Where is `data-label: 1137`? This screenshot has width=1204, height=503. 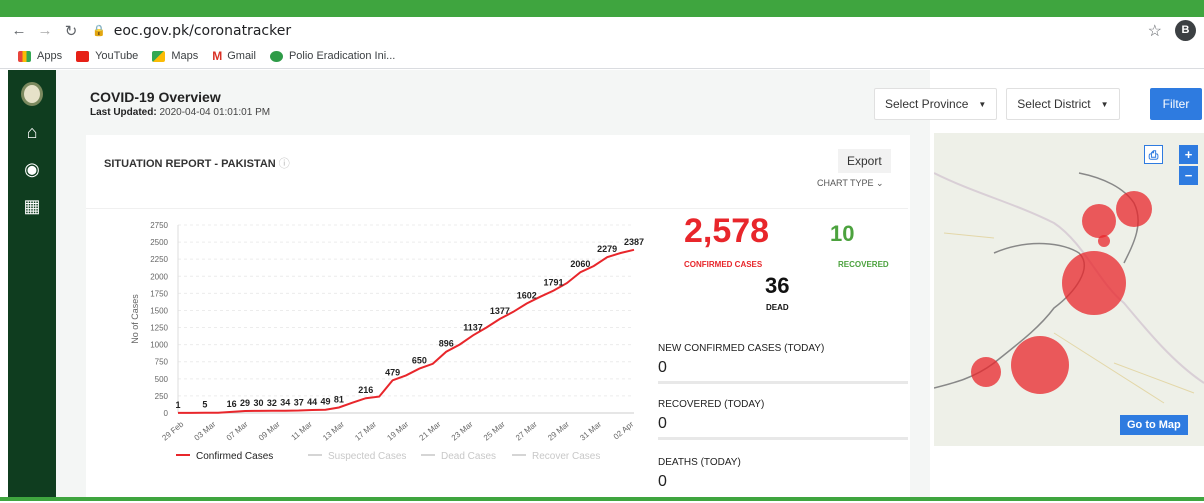 data-label: 1137 is located at coordinates (473, 327).